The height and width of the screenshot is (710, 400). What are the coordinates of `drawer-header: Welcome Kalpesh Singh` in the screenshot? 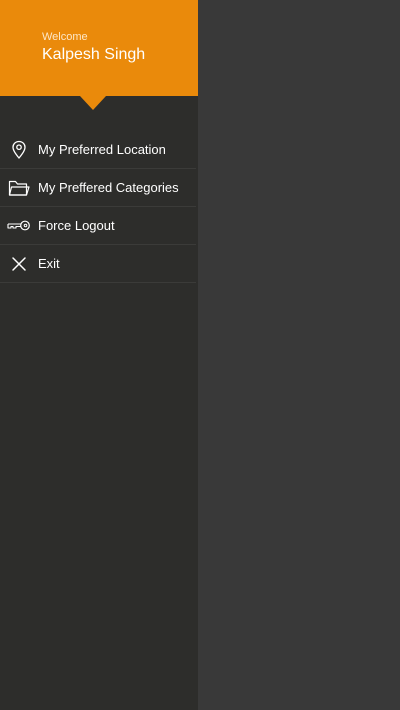 It's located at (99, 55).